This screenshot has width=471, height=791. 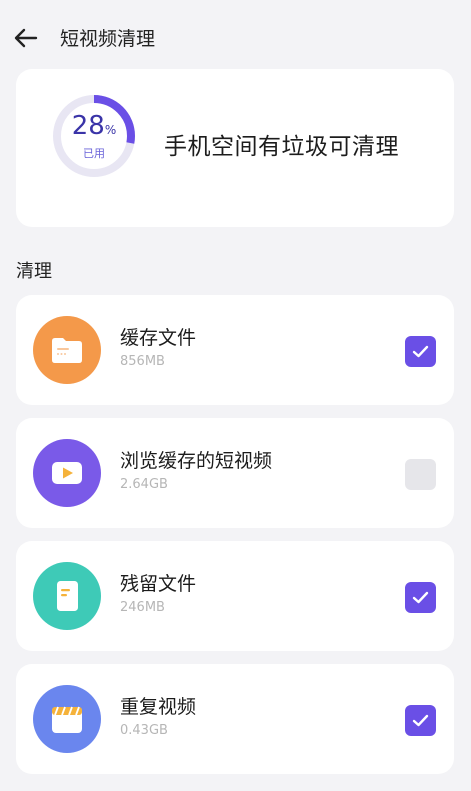 I want to click on cache-files-icon-badge, so click(x=67, y=350).